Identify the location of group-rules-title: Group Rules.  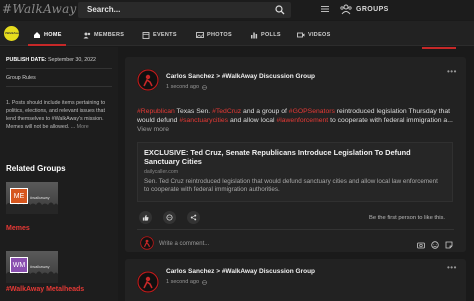
(21, 78).